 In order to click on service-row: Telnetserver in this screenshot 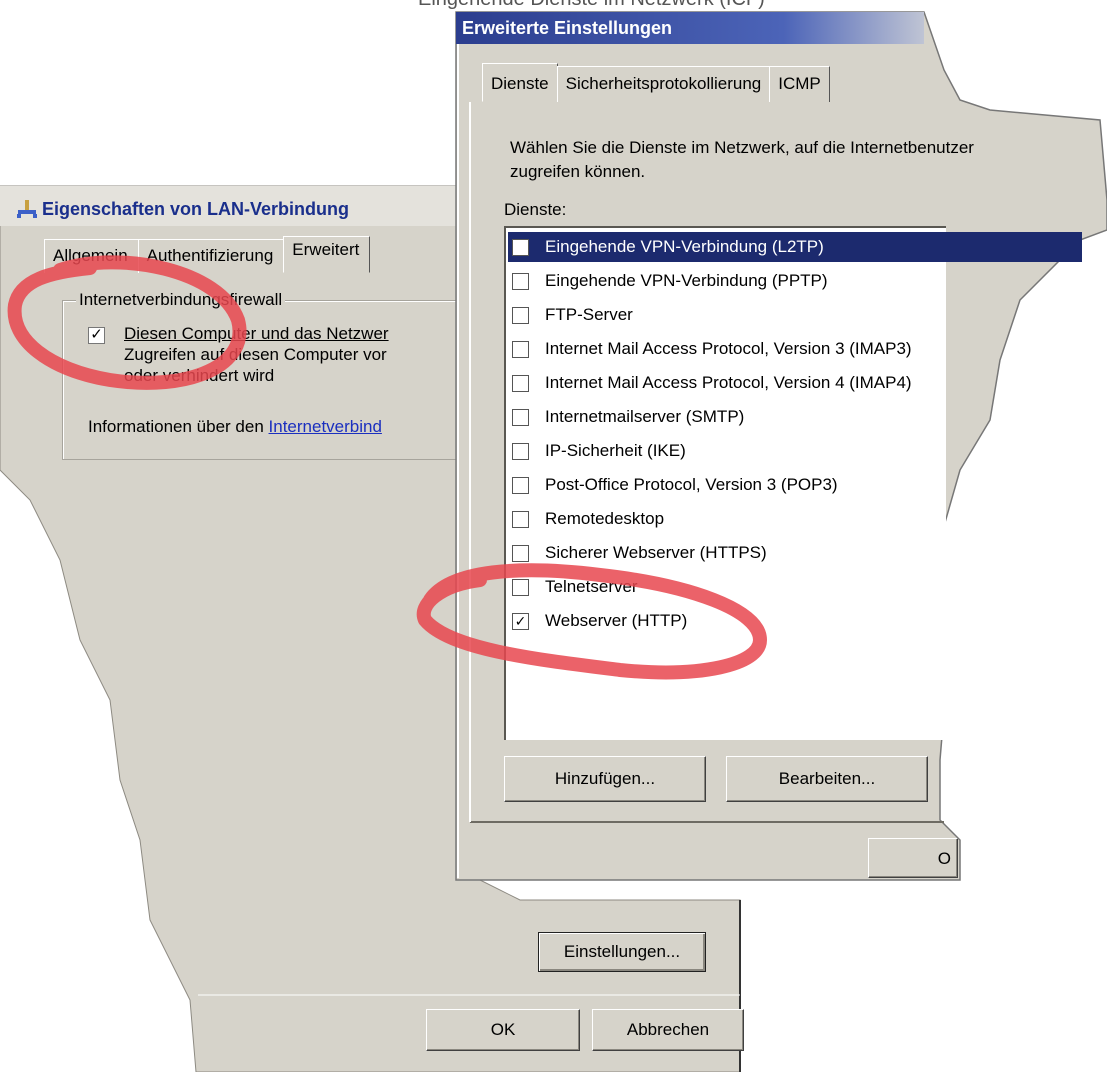, I will do `click(797, 587)`.